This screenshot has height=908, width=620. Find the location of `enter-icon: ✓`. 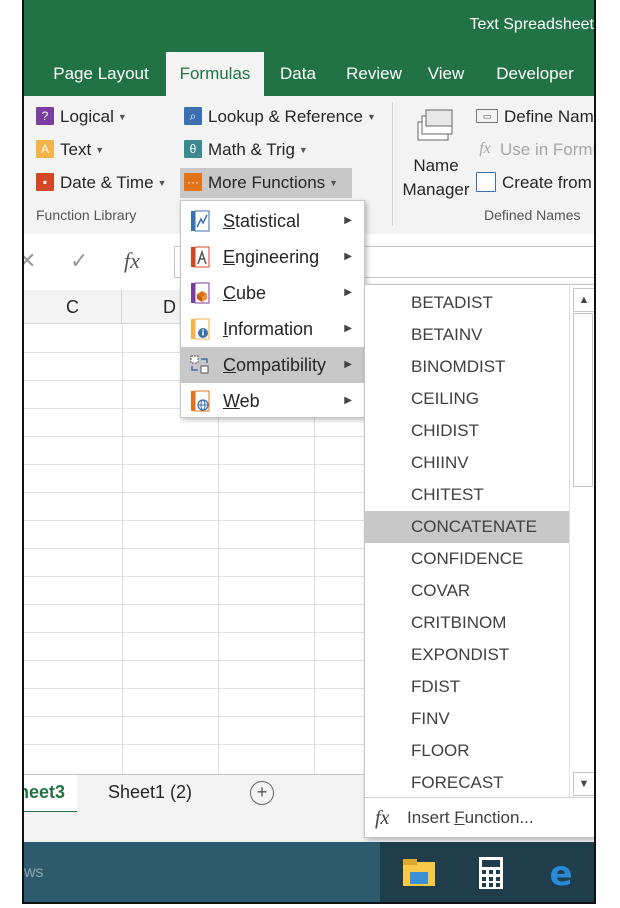

enter-icon: ✓ is located at coordinates (79, 261).